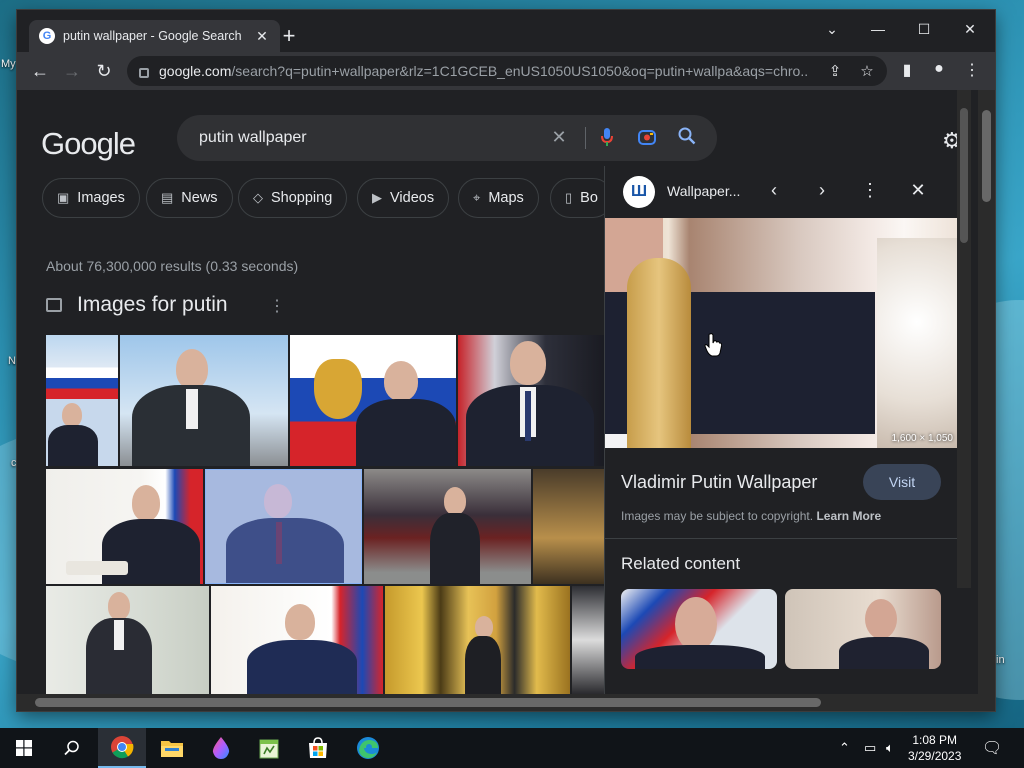 This screenshot has height=768, width=1024. What do you see at coordinates (924, 29) in the screenshot?
I see `maximize-button: ☐` at bounding box center [924, 29].